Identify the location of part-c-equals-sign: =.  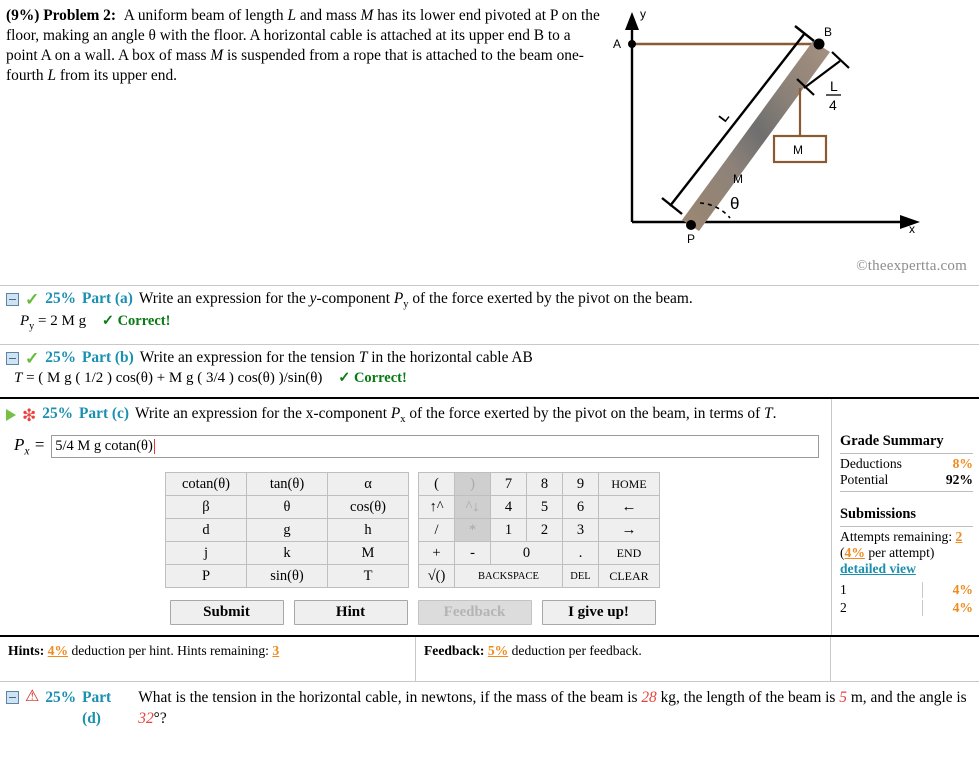
(39, 445).